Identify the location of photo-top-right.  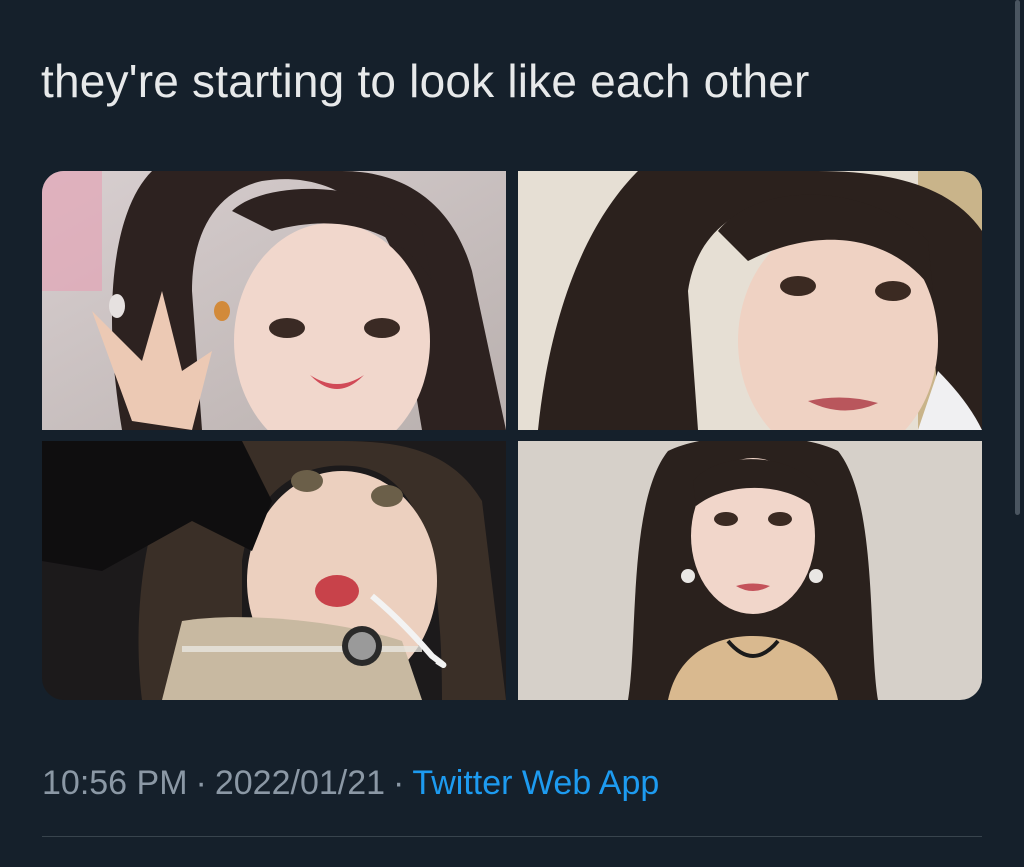
(750, 300).